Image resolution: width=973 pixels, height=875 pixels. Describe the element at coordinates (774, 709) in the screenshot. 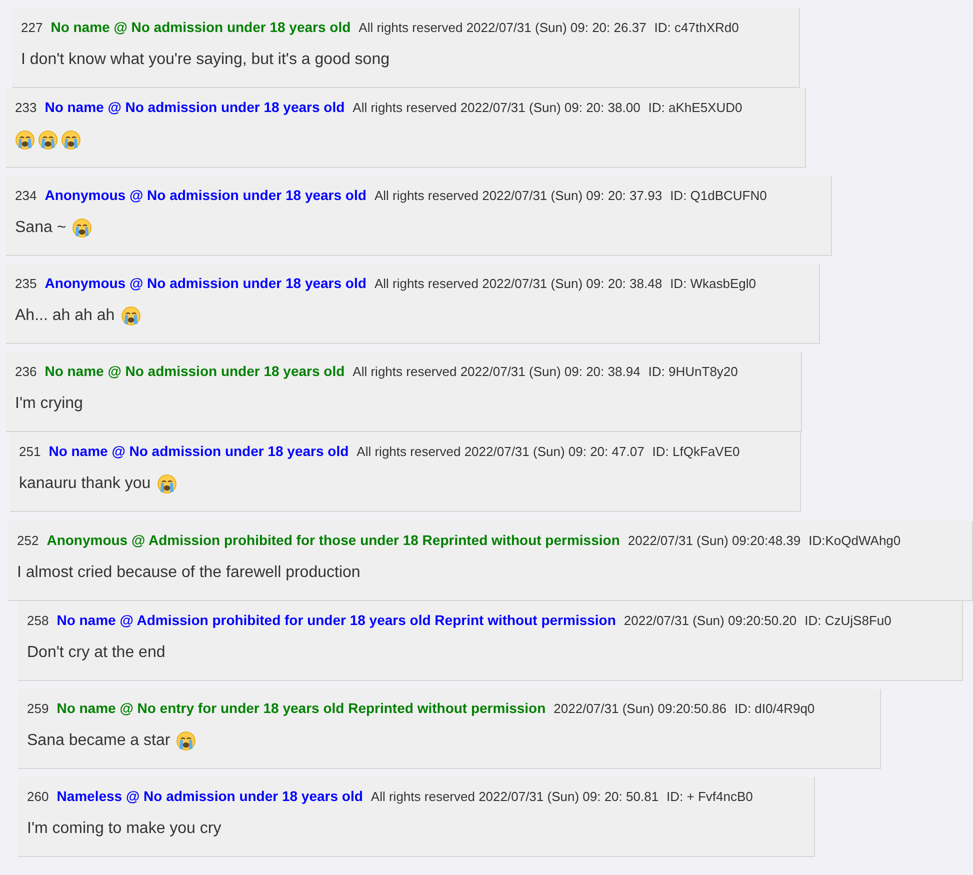

I see `post-id: ID: dI0/4R9q0` at that location.